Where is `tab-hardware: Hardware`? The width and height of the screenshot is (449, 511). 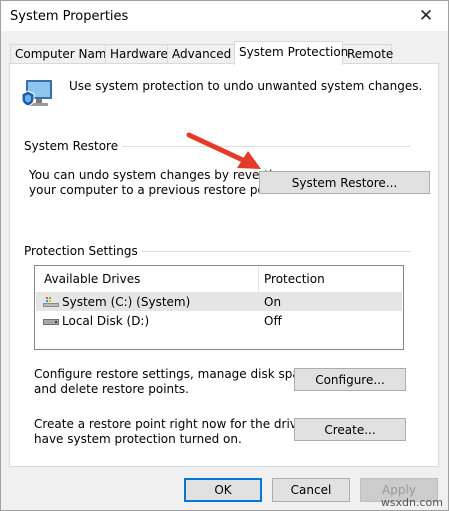
tab-hardware: Hardware is located at coordinates (136, 53).